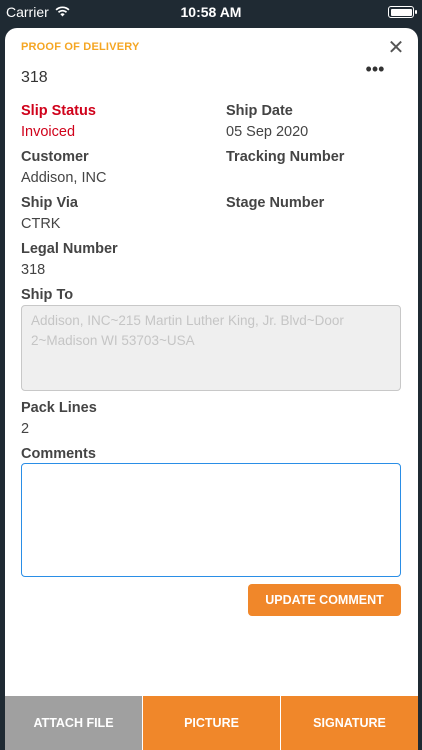 Image resolution: width=422 pixels, height=750 pixels. I want to click on picture-button: PICTURE, so click(211, 723).